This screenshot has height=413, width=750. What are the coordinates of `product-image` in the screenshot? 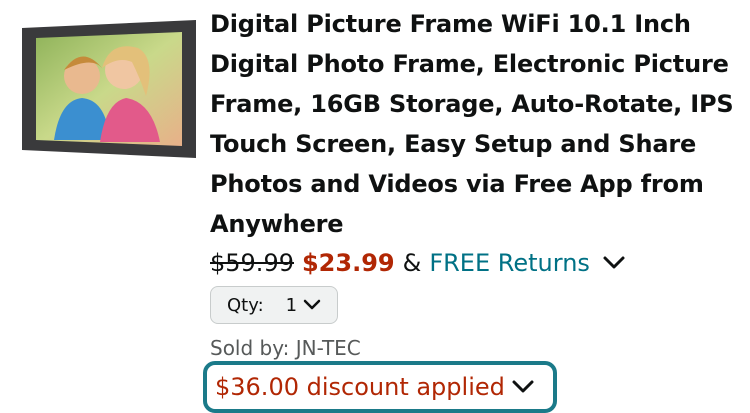 It's located at (109, 89).